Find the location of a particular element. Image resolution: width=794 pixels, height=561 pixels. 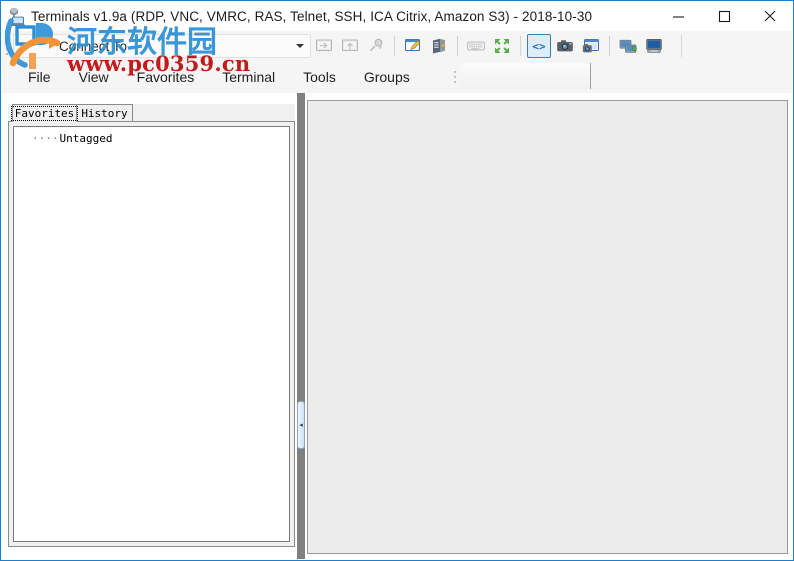

minimize-button is located at coordinates (678, 16).